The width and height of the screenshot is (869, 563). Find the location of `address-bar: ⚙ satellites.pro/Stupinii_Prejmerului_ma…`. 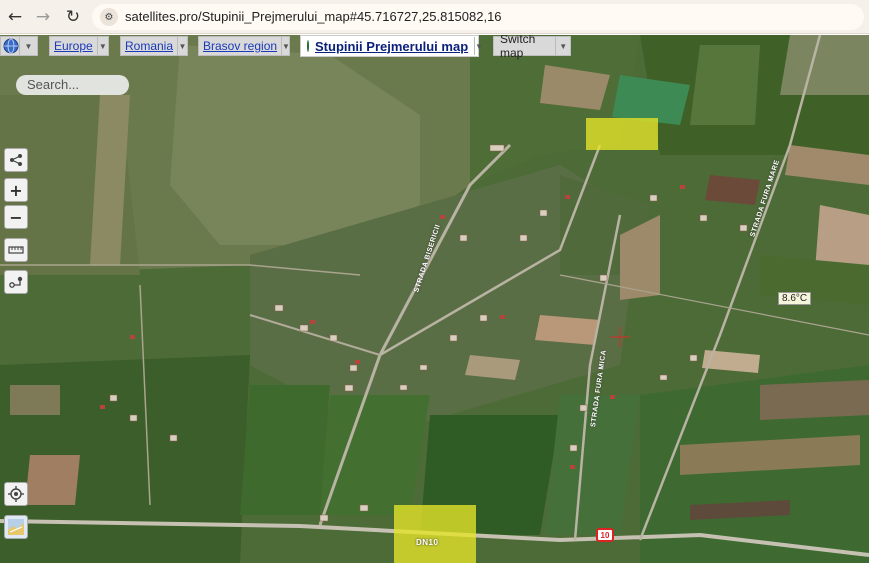

address-bar: ⚙ satellites.pro/Stupinii_Prejmerului_ma… is located at coordinates (478, 17).